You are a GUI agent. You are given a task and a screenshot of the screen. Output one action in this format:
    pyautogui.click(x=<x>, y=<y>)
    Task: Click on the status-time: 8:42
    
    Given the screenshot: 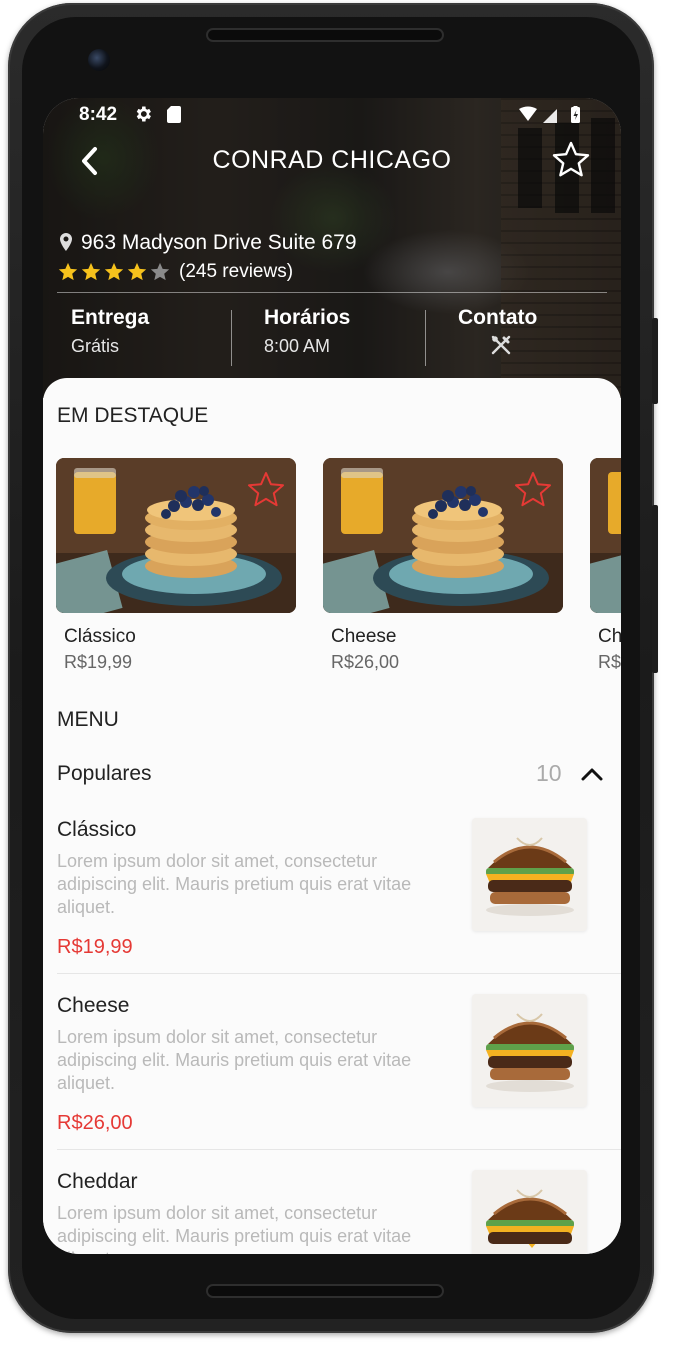 What is the action you would take?
    pyautogui.click(x=98, y=114)
    